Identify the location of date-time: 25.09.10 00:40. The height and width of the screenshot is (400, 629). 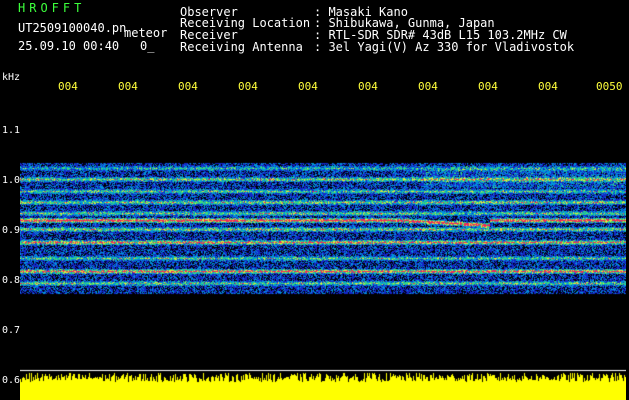
(69, 46).